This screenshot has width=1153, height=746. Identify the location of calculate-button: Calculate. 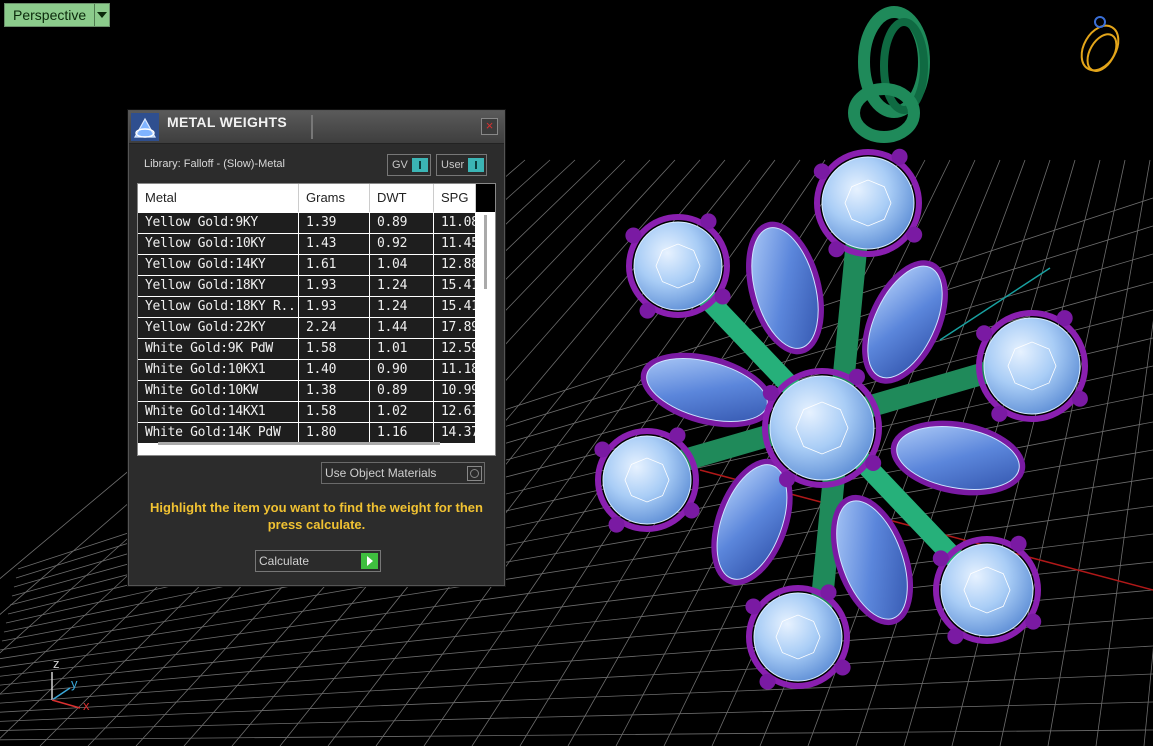
(318, 561).